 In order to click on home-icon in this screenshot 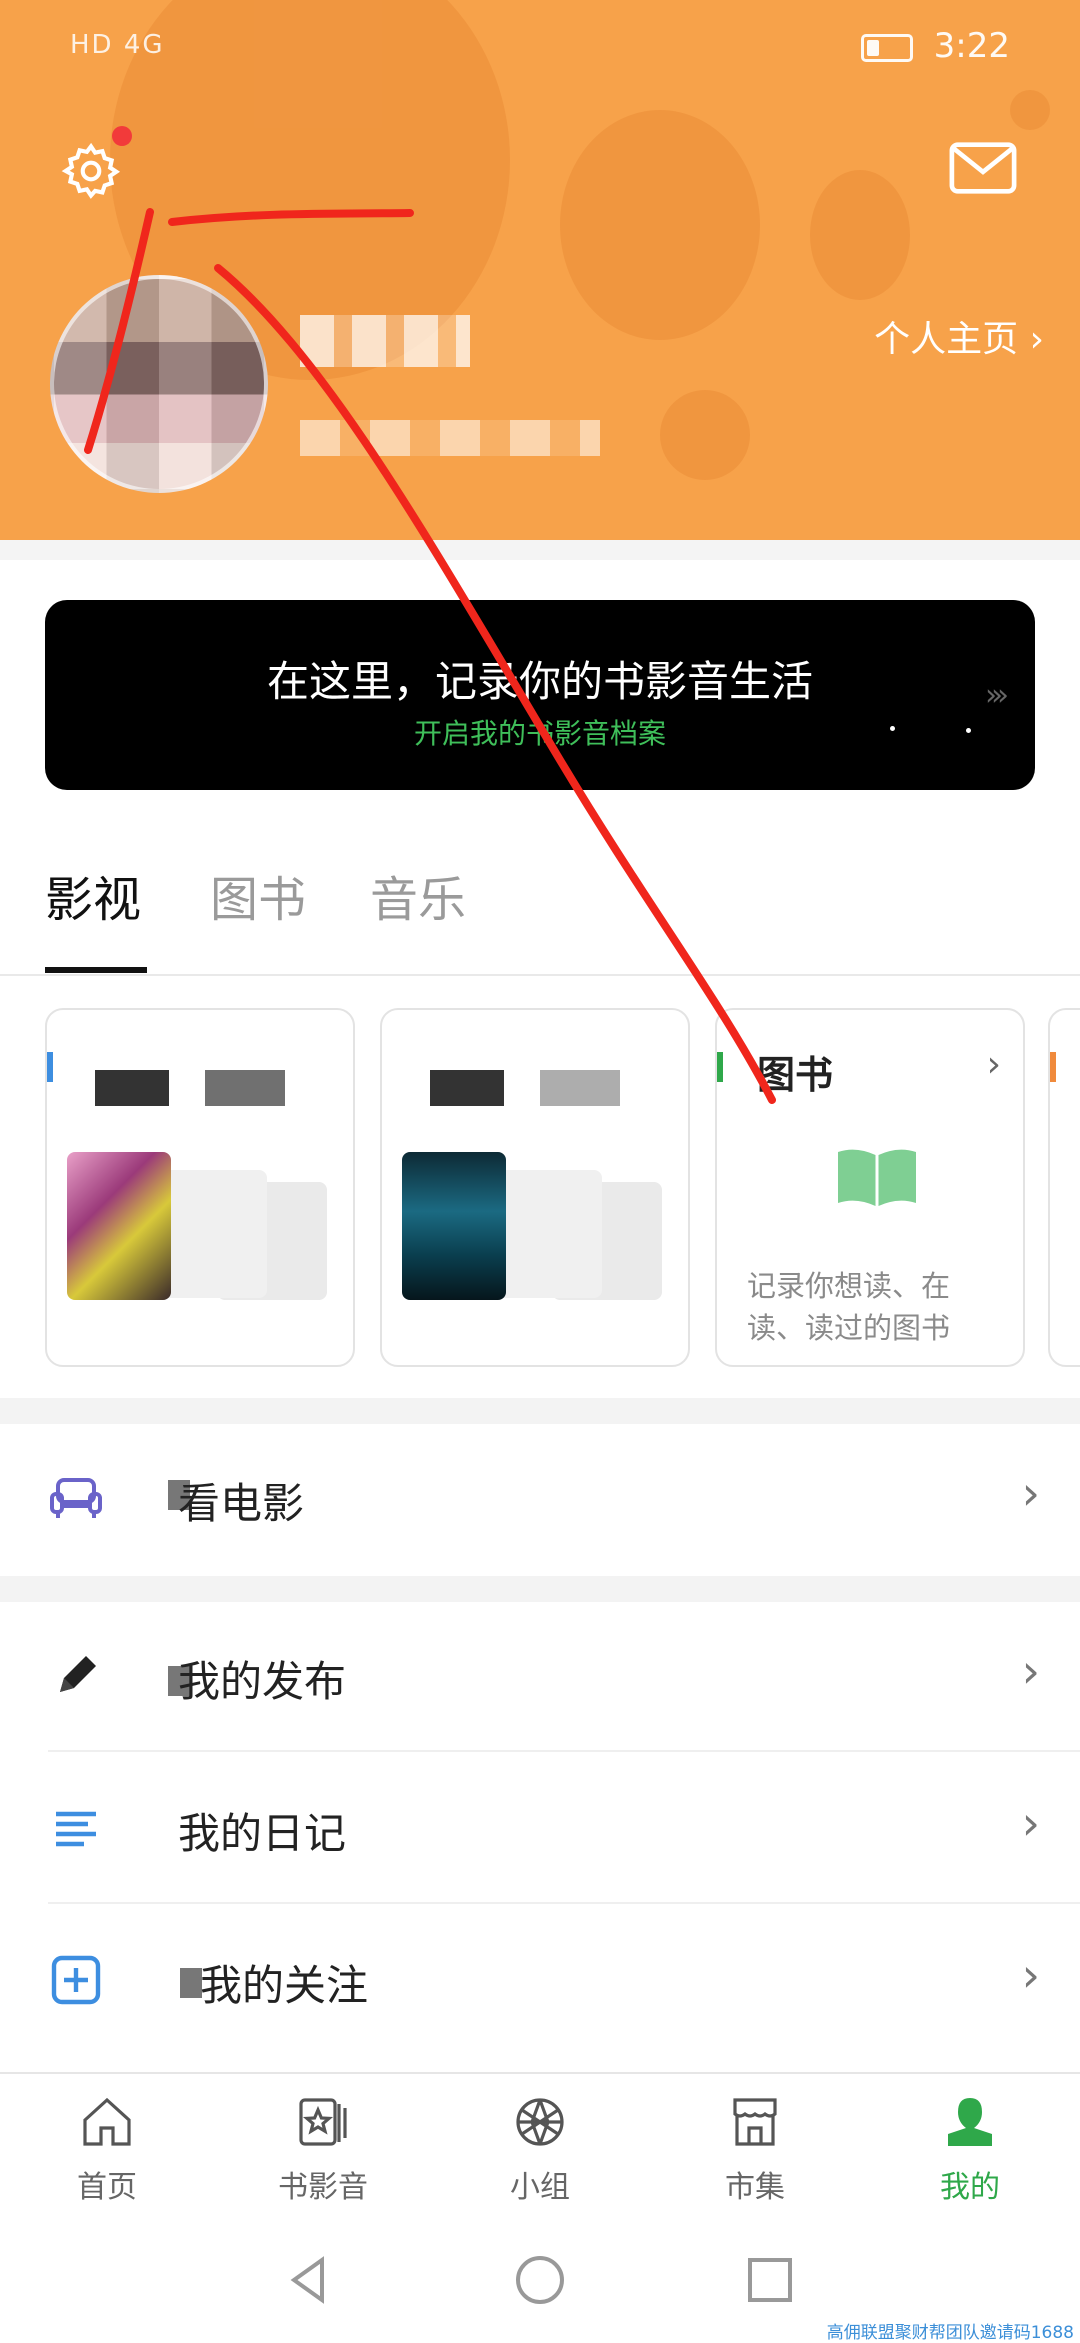, I will do `click(107, 2121)`.